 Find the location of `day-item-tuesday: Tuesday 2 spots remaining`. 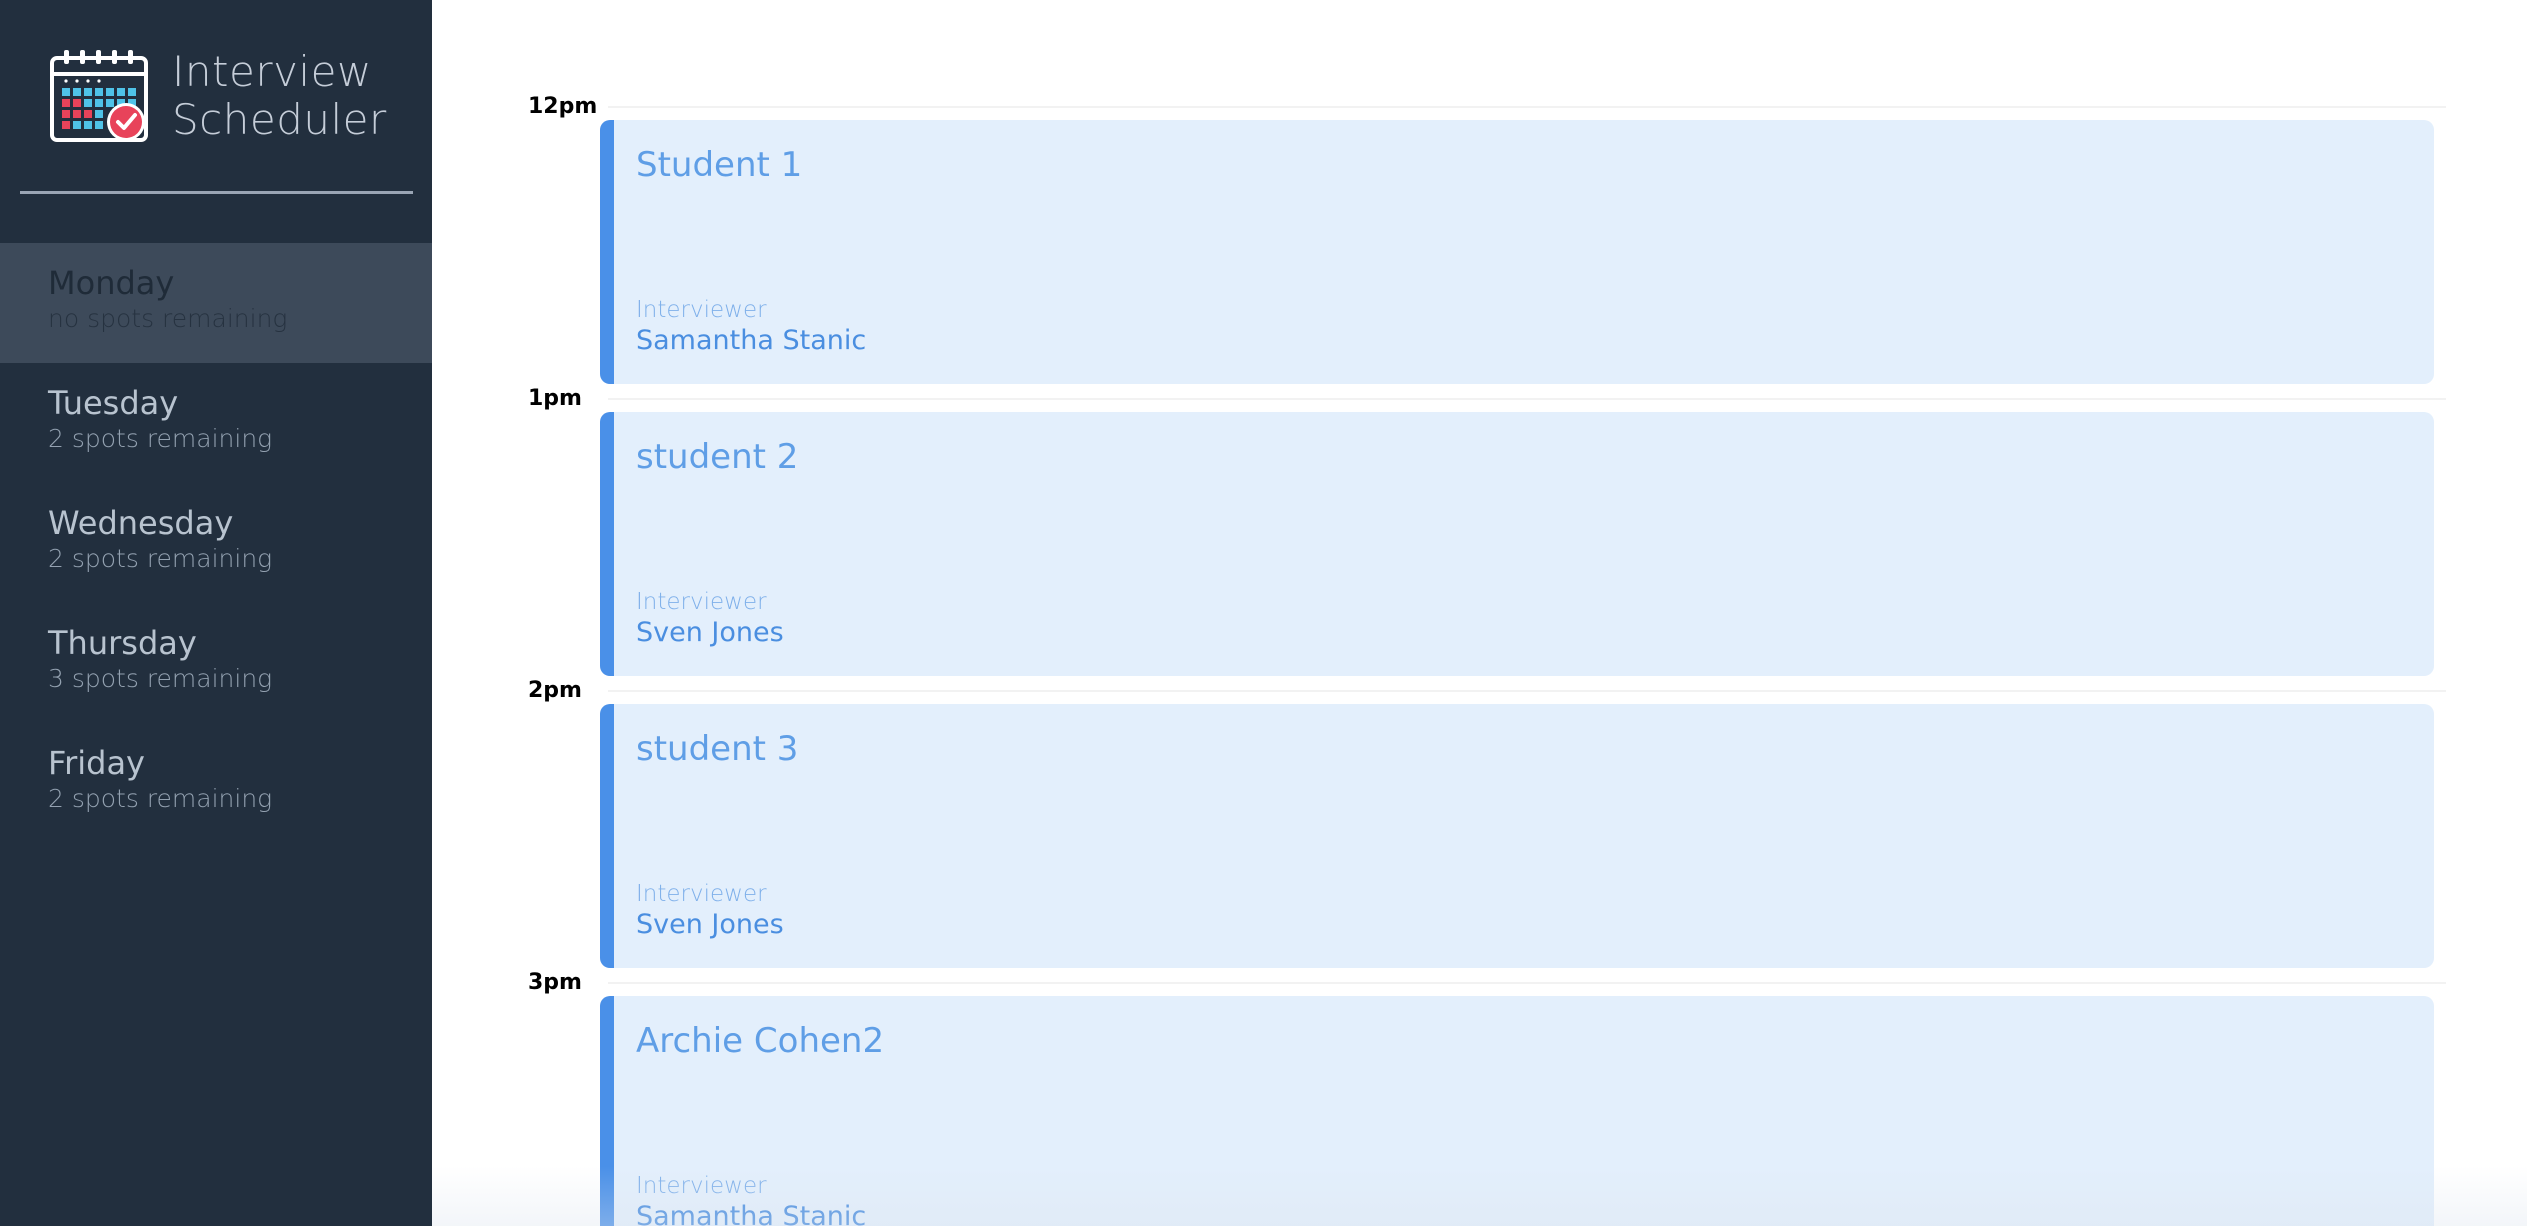

day-item-tuesday: Tuesday 2 spots remaining is located at coordinates (216, 423).